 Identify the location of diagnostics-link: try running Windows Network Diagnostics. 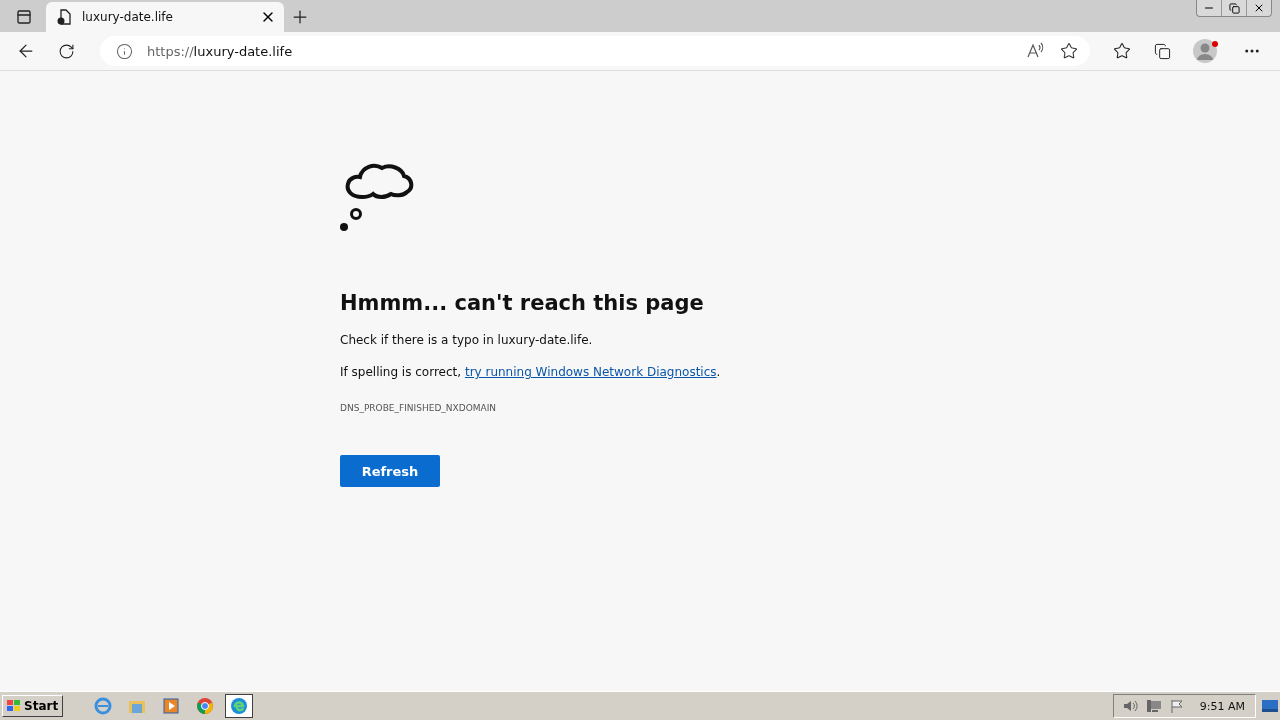
(590, 372).